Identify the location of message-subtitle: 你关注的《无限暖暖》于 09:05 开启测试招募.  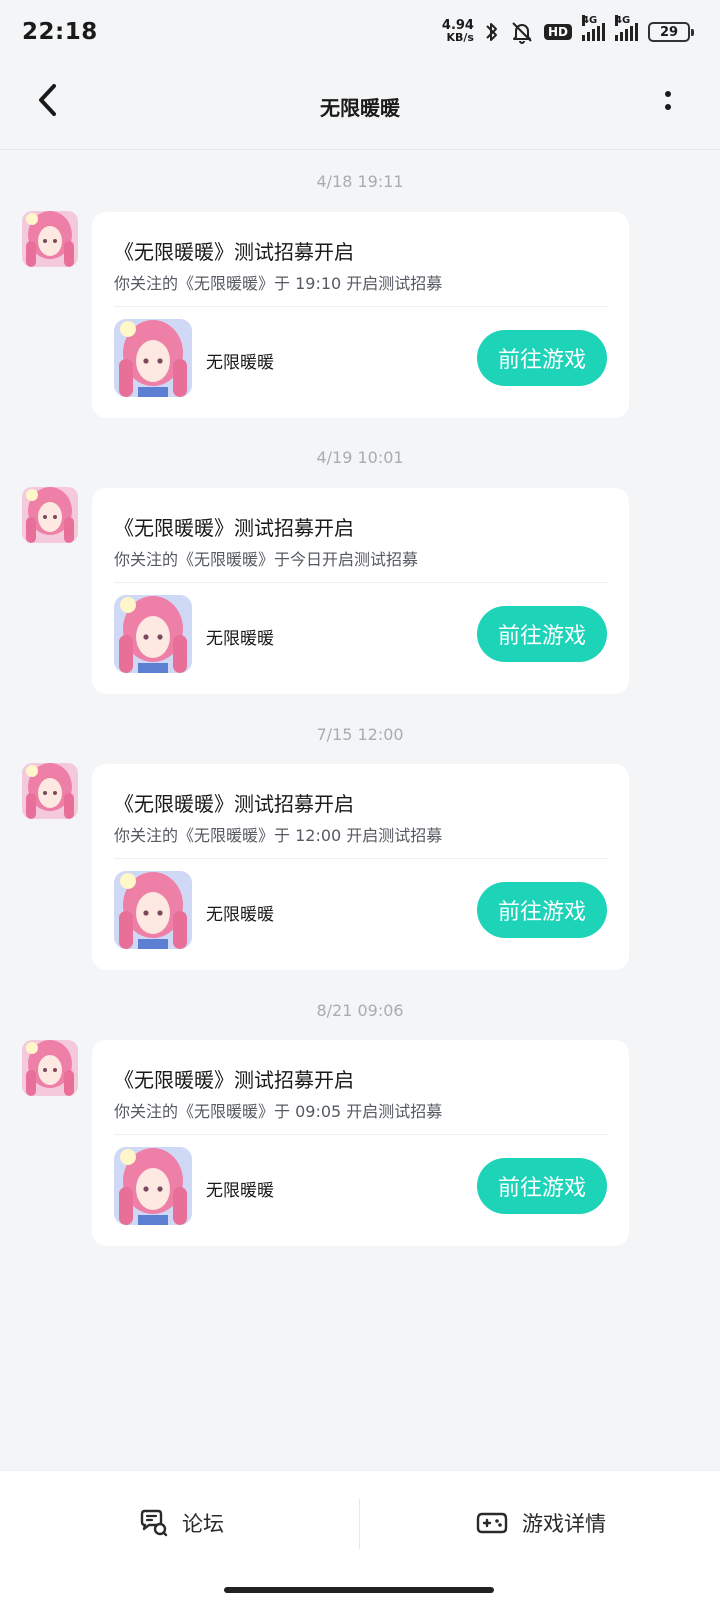
(278, 1111).